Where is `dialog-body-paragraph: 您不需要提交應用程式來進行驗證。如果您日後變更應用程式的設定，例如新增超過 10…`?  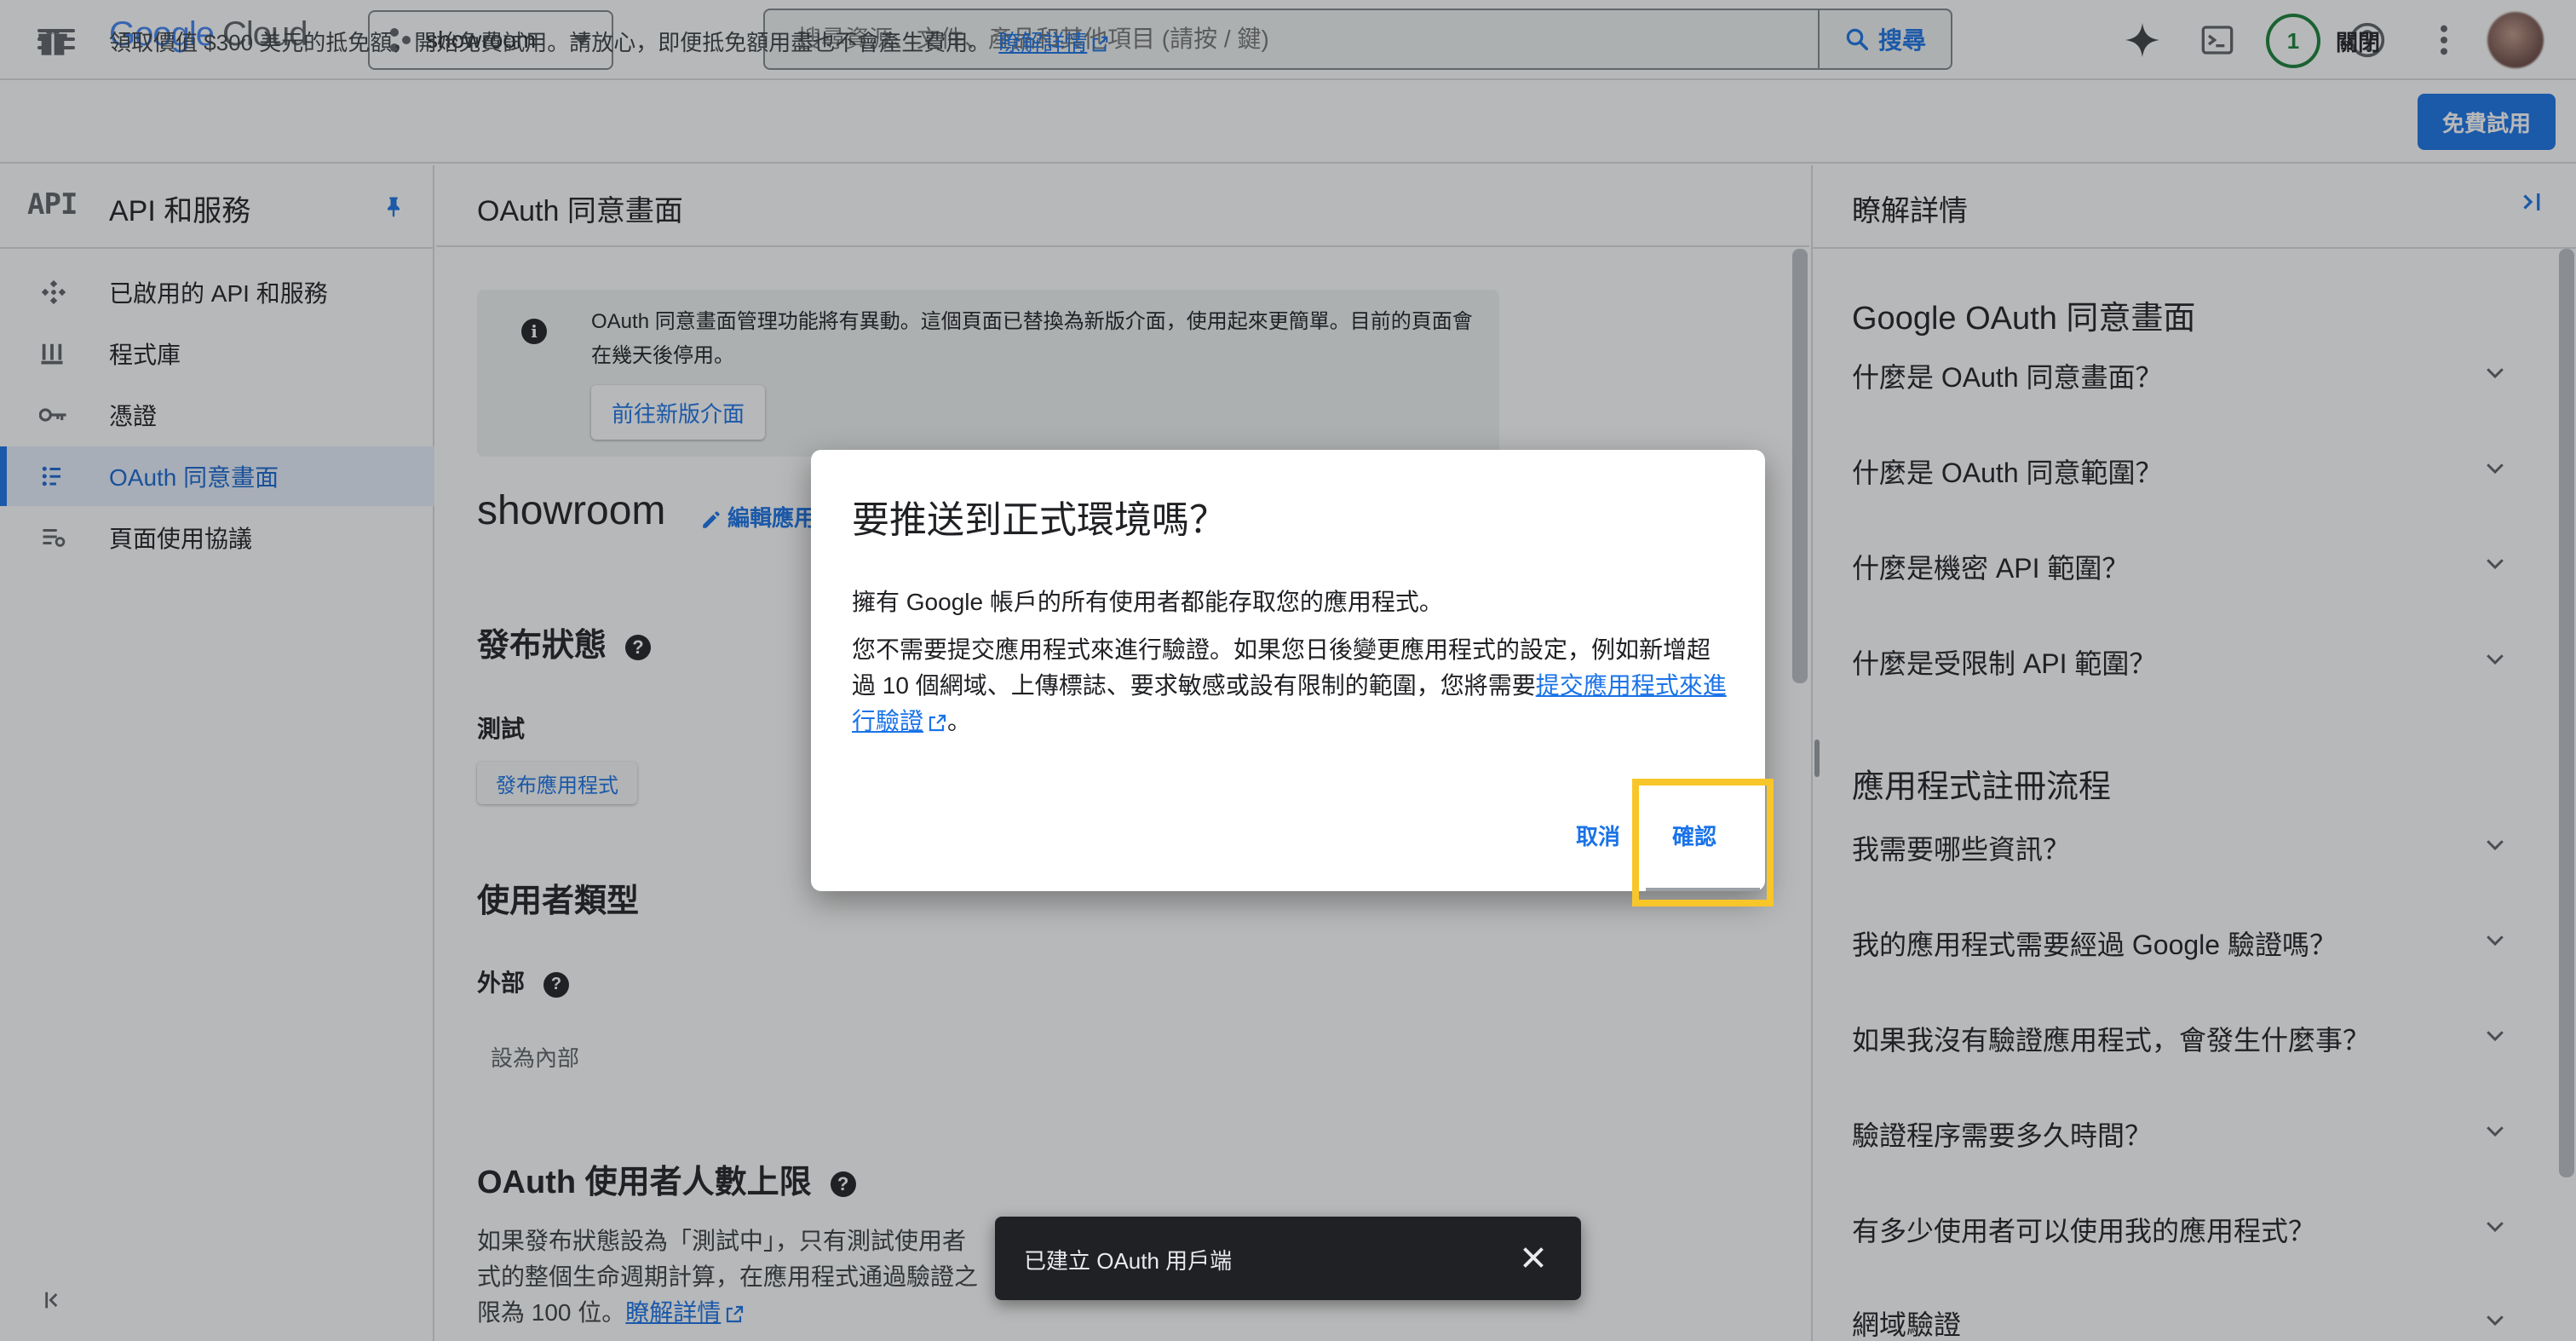
dialog-body-paragraph: 您不需要提交應用程式來進行驗證。如果您日後變更應用程式的設定，例如新增超過 10… is located at coordinates (1290, 686).